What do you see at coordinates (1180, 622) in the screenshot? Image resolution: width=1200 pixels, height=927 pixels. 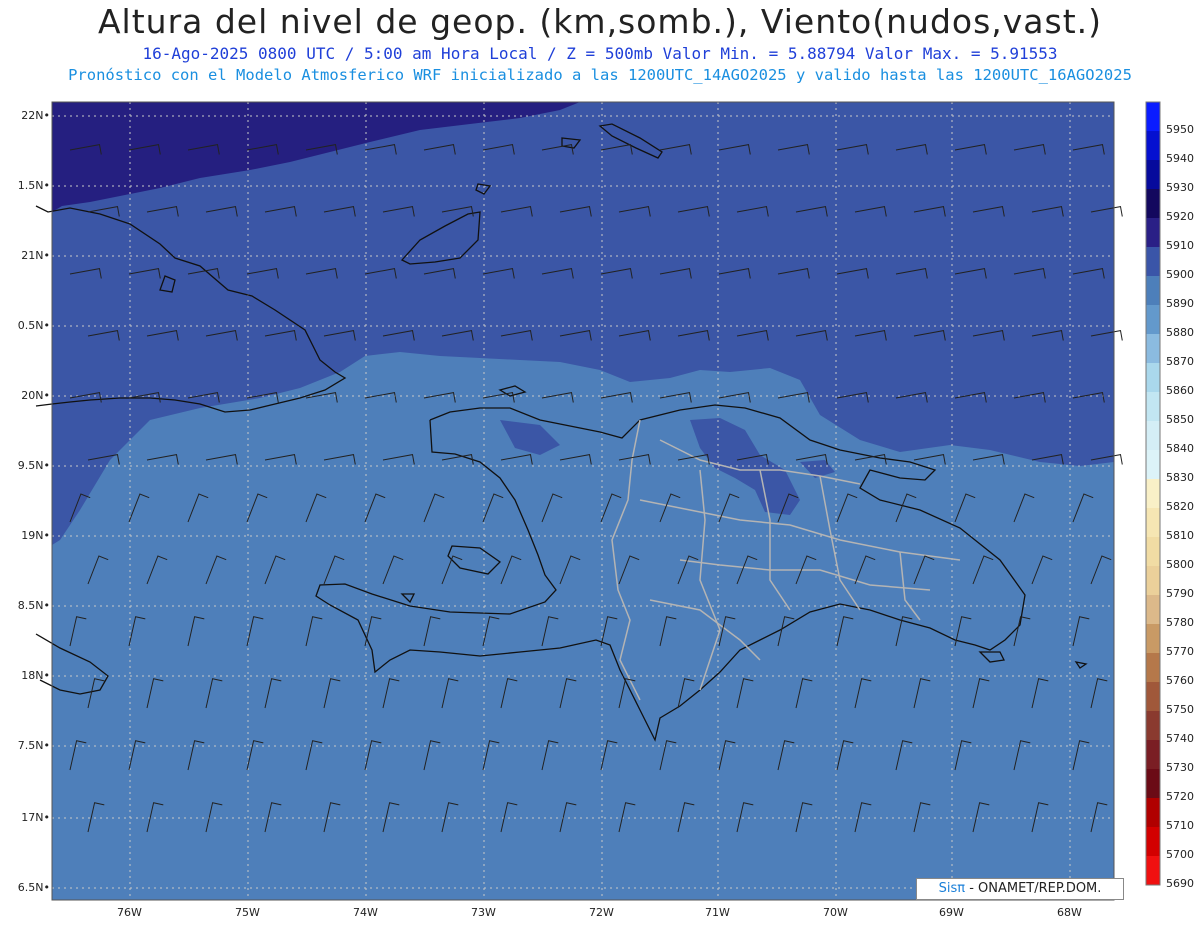 I see `colorbar-label: 5780` at bounding box center [1180, 622].